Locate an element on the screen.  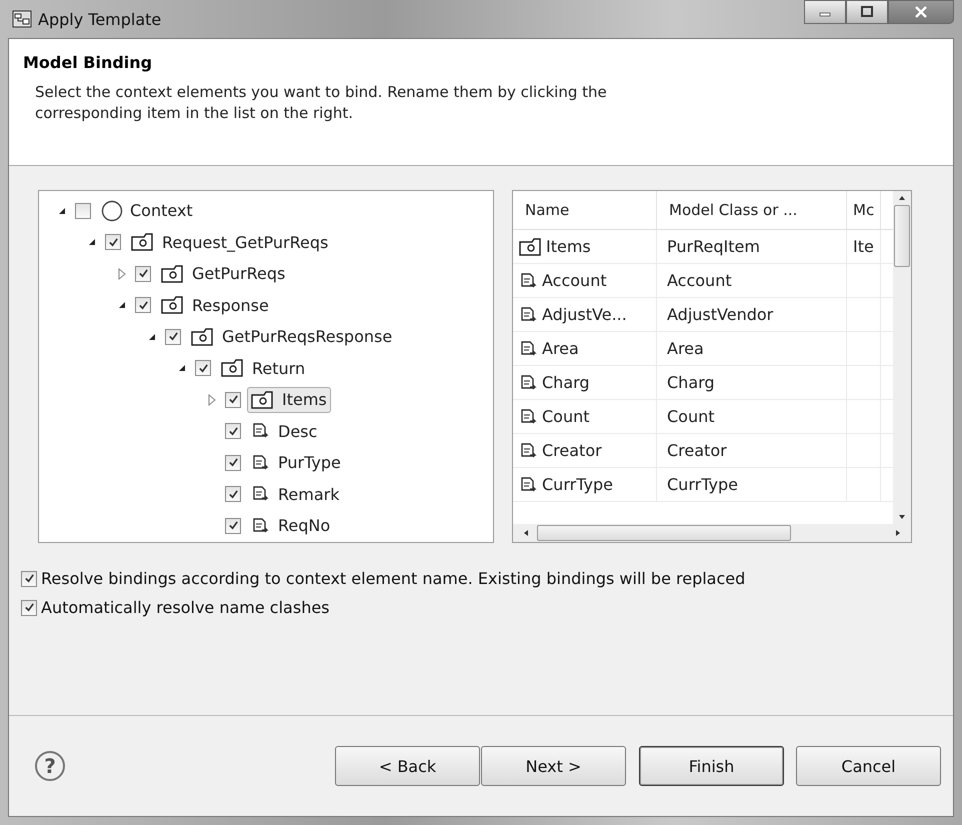
column-header: Mc is located at coordinates (864, 210).